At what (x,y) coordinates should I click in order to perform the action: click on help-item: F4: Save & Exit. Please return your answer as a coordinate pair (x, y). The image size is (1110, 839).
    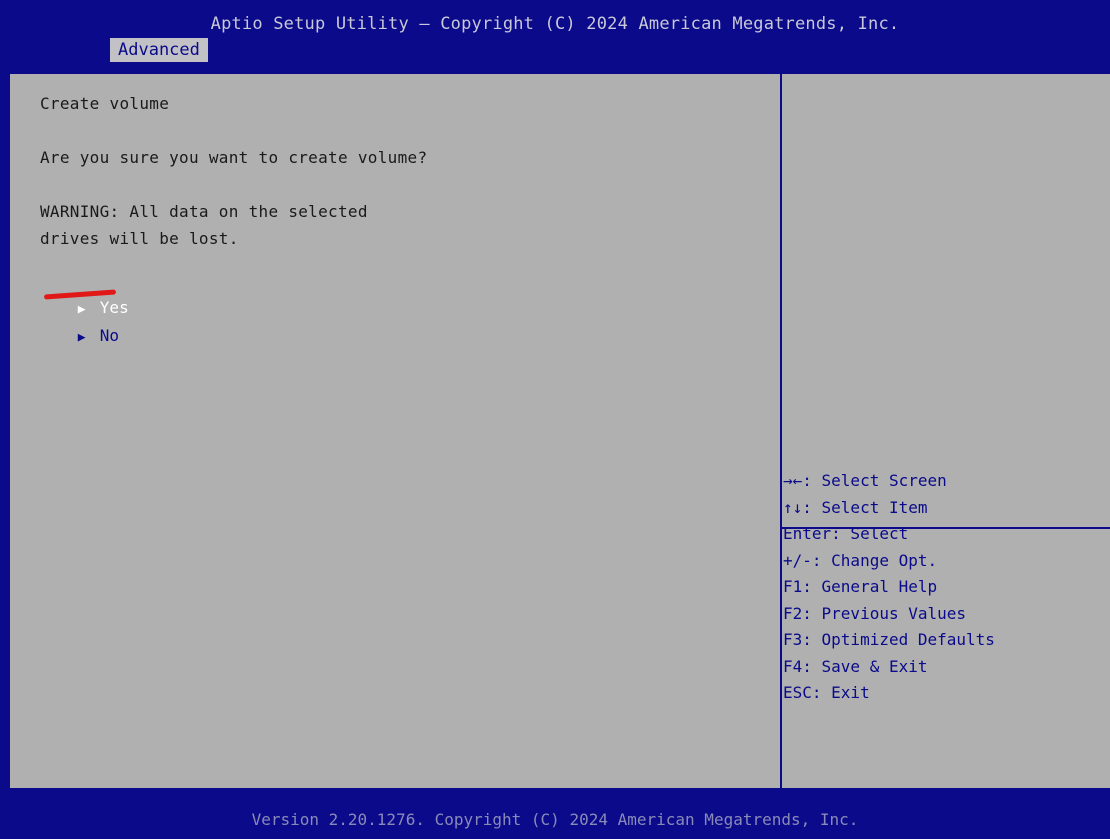
    Looking at the image, I should click on (855, 666).